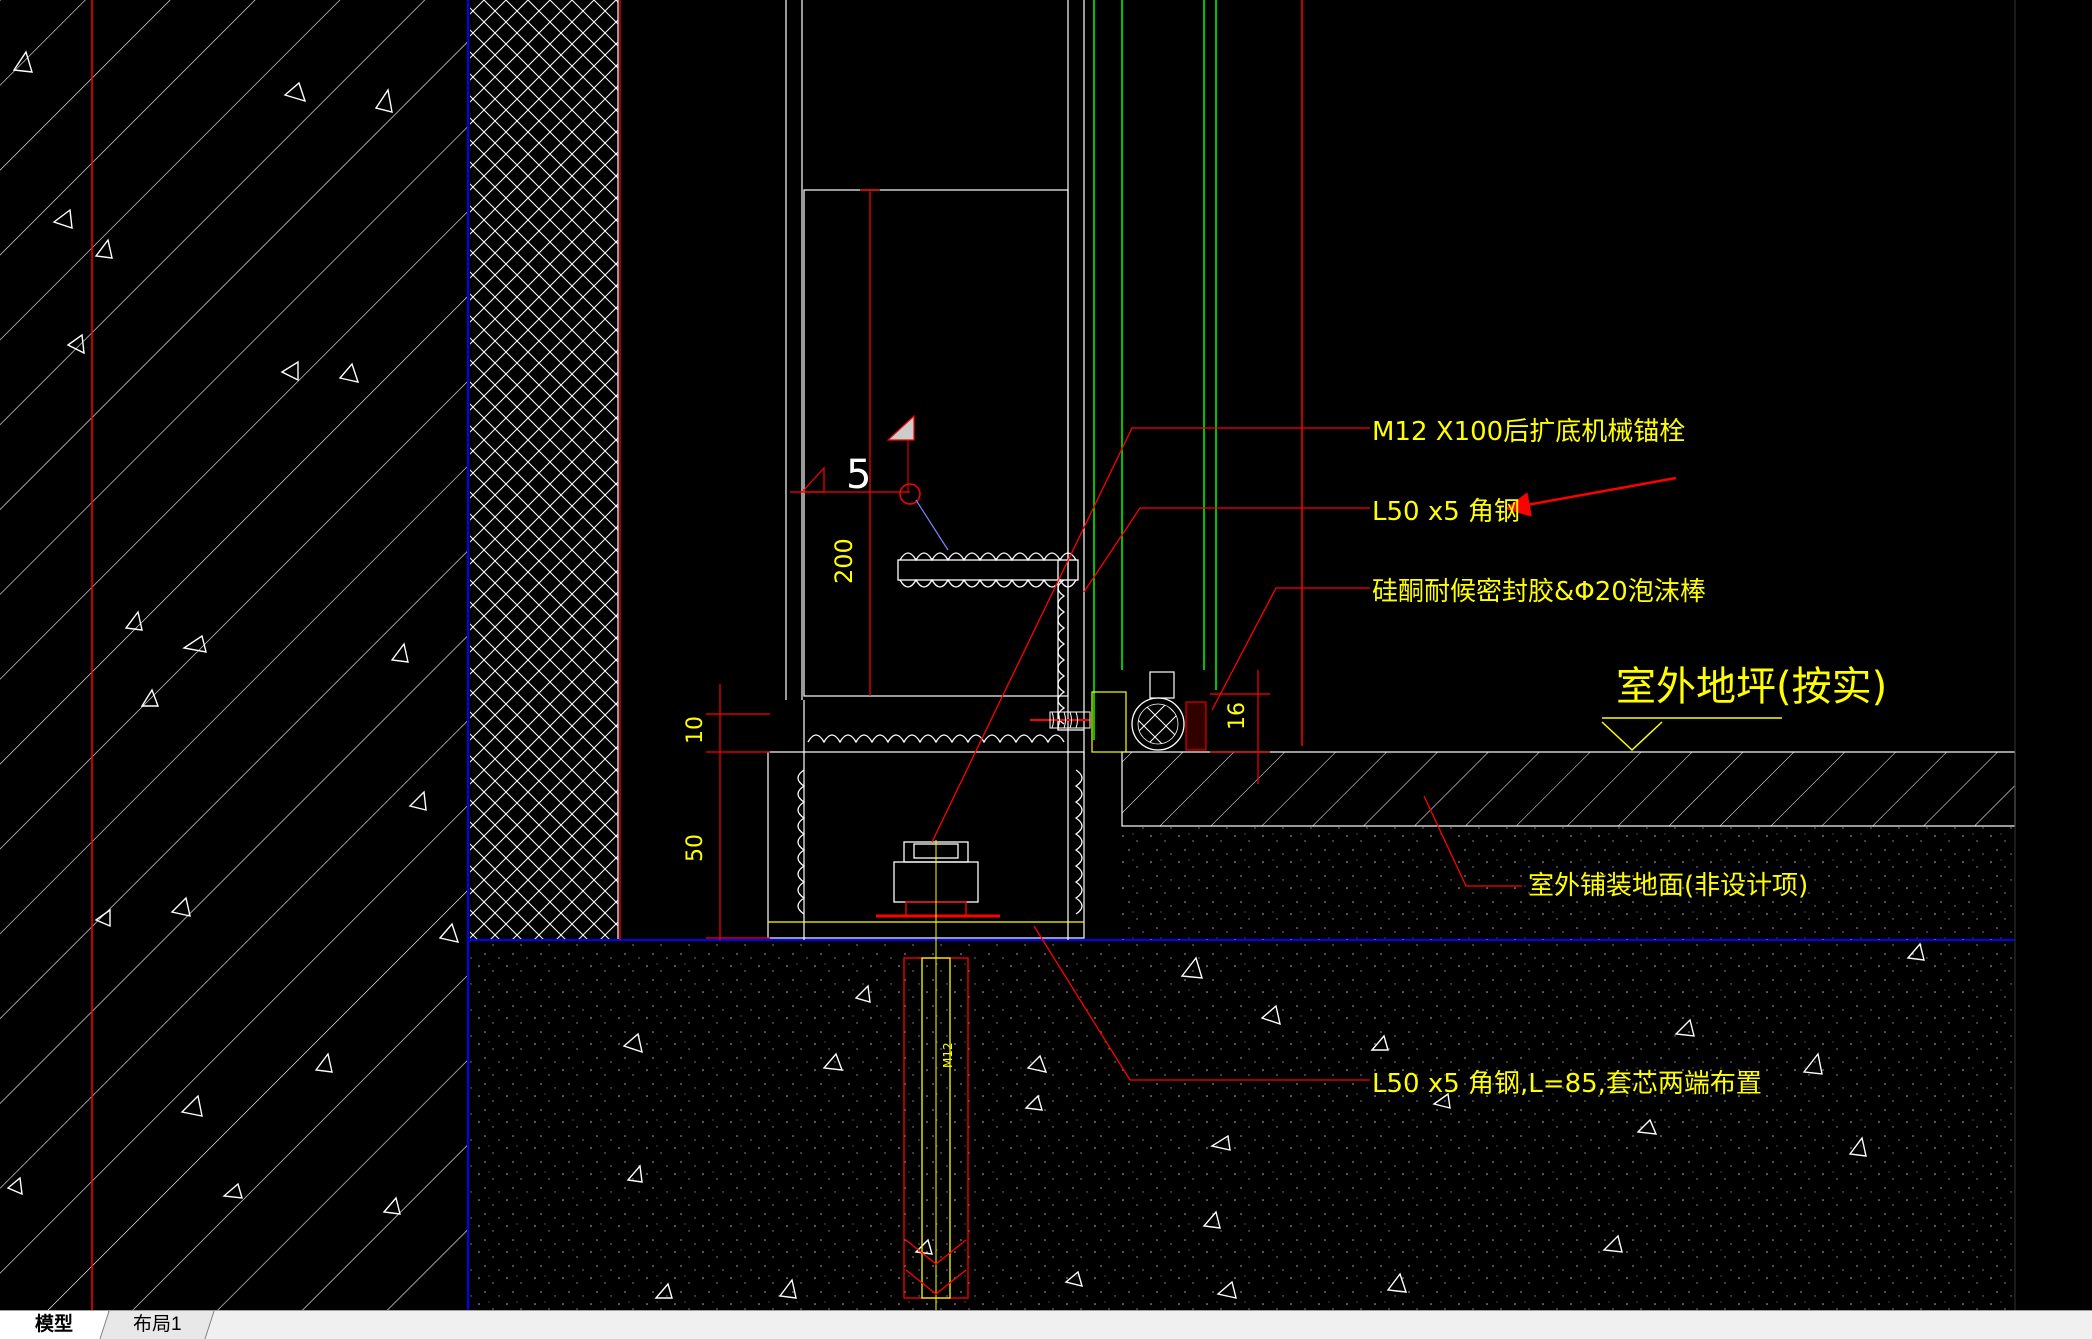 The width and height of the screenshot is (2092, 1339). Describe the element at coordinates (1046, 1324) in the screenshot. I see `layout-tab-bar: 模型 布局1` at that location.